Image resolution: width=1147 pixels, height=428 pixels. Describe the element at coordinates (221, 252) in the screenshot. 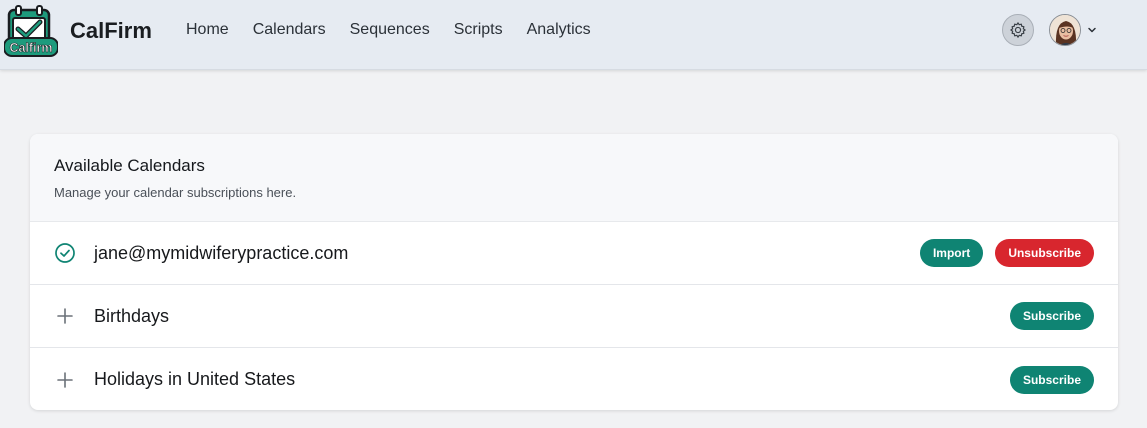

I see `calendar-name: jane@mymidwiferypractice.com` at that location.